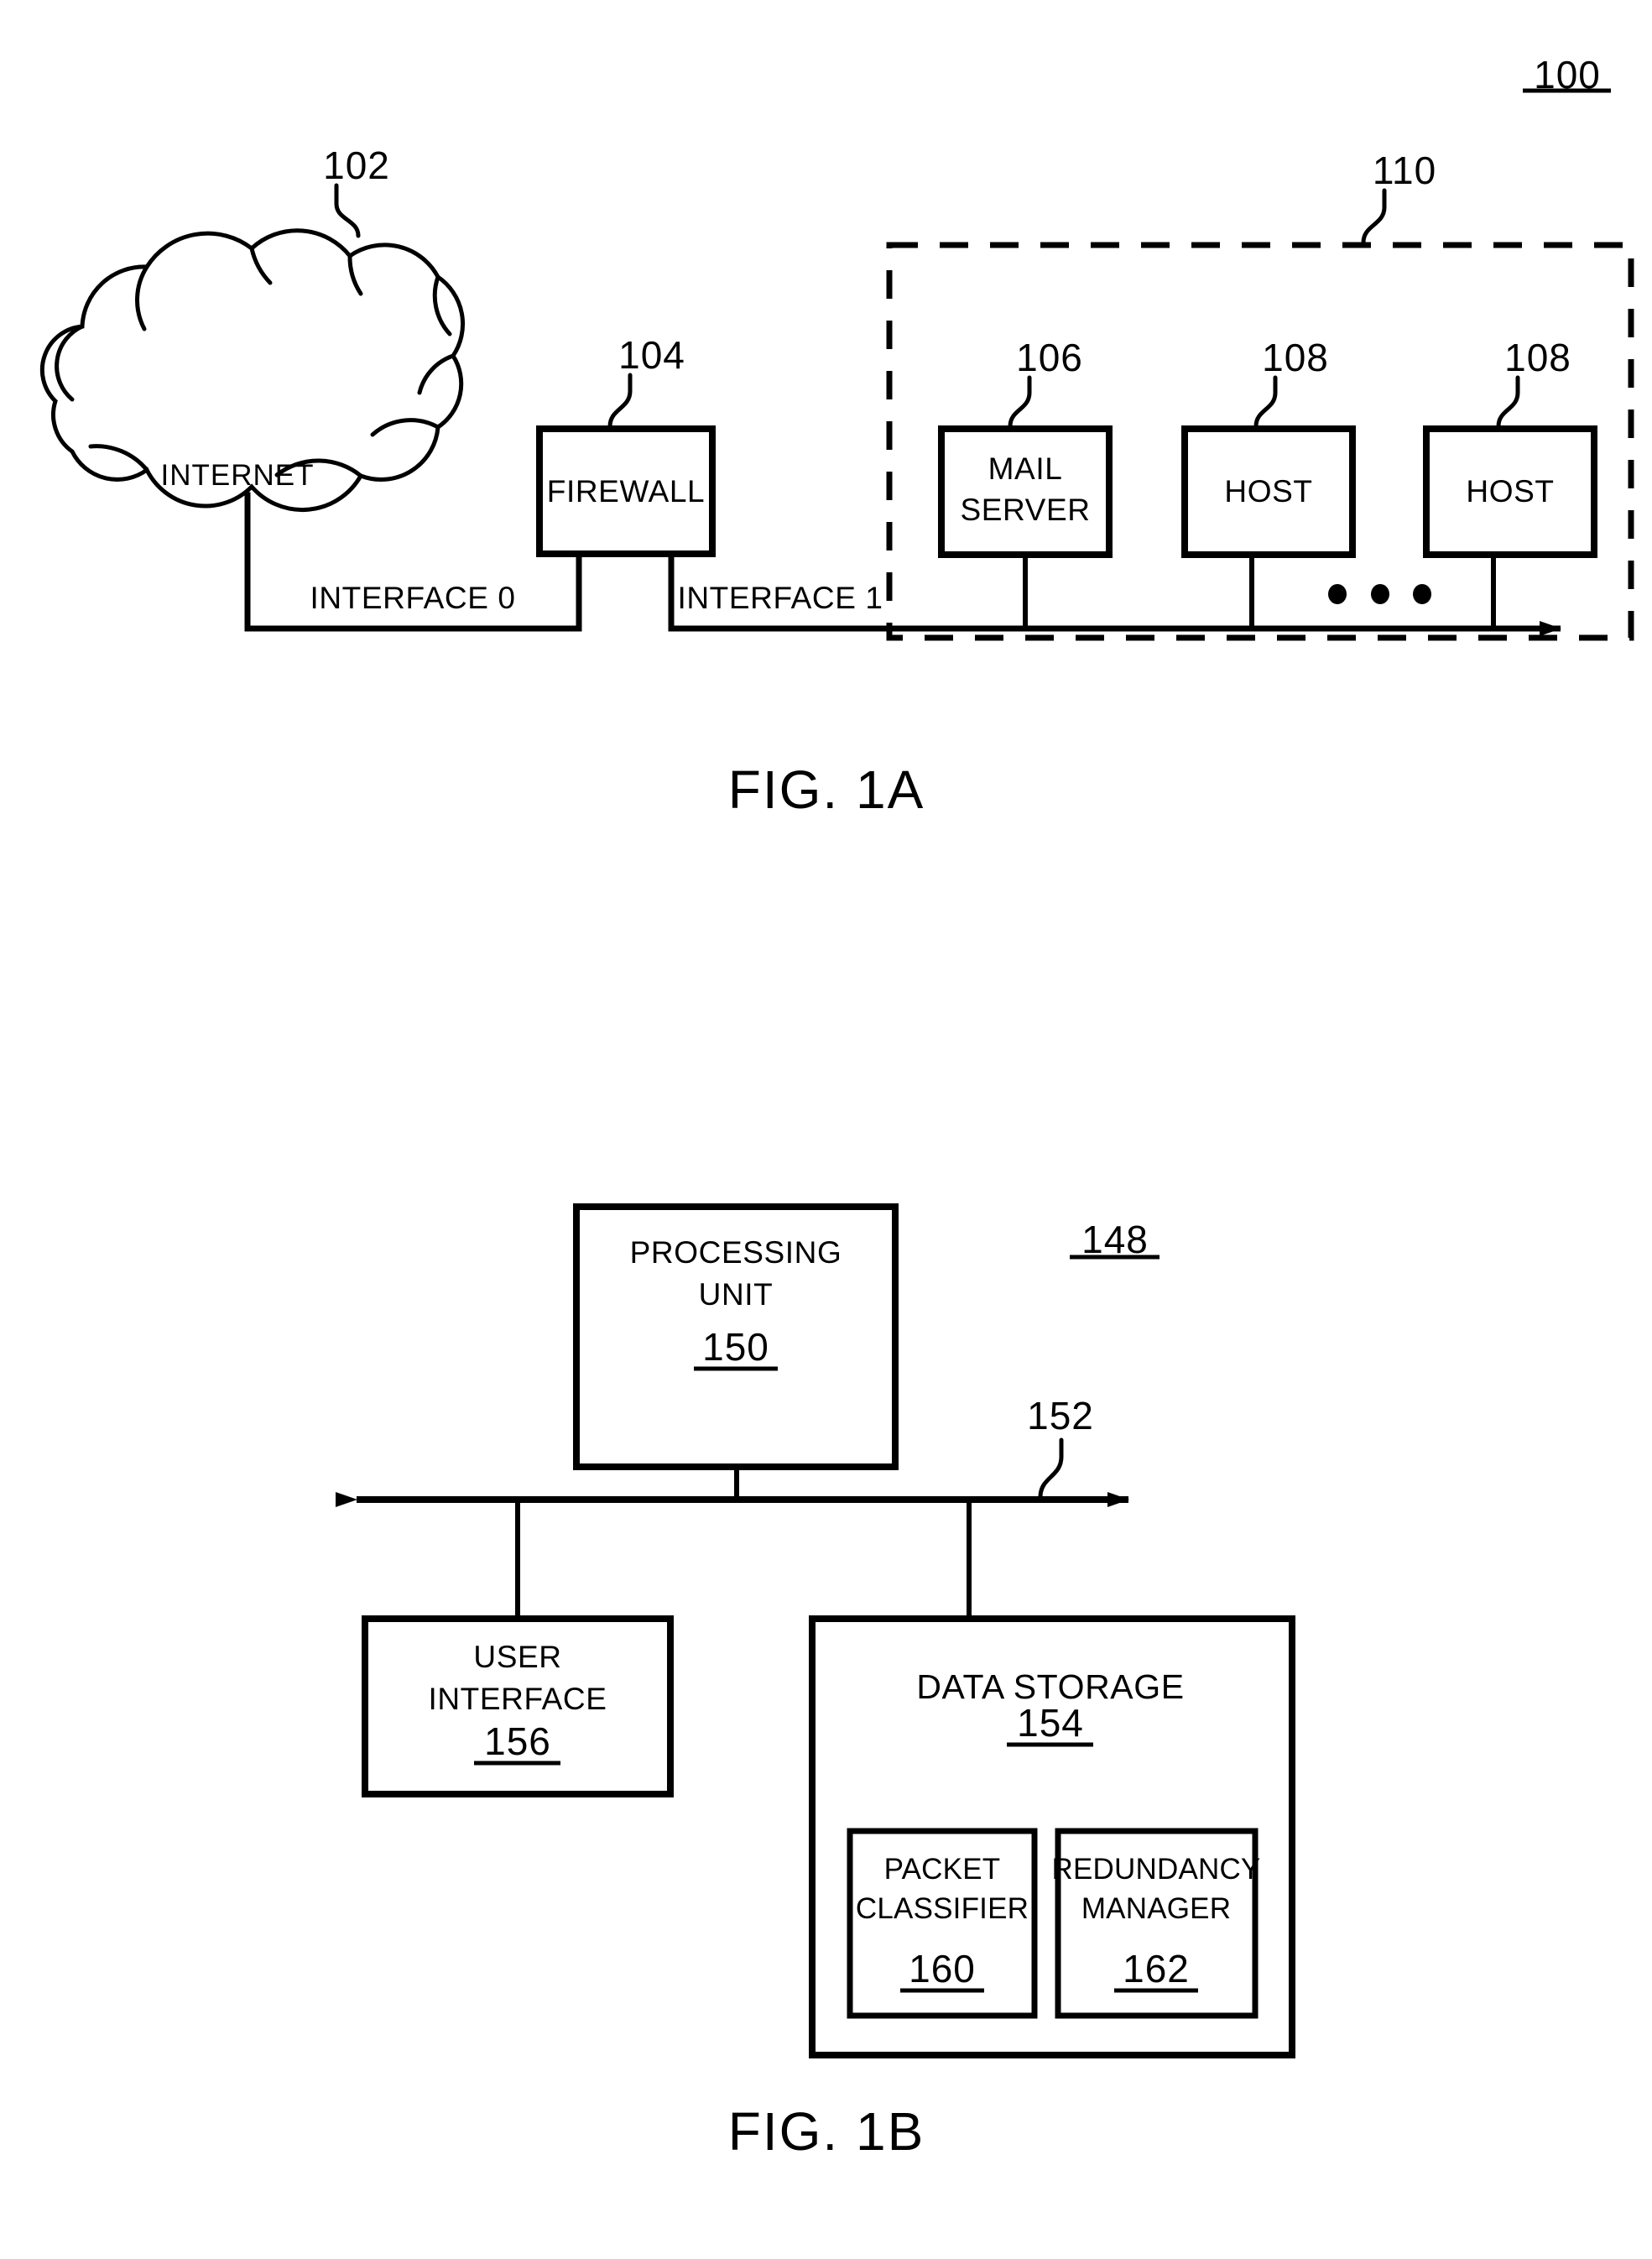 The width and height of the screenshot is (1652, 2259). I want to click on figure-1b-caption: FIG. 1B, so click(826, 2131).